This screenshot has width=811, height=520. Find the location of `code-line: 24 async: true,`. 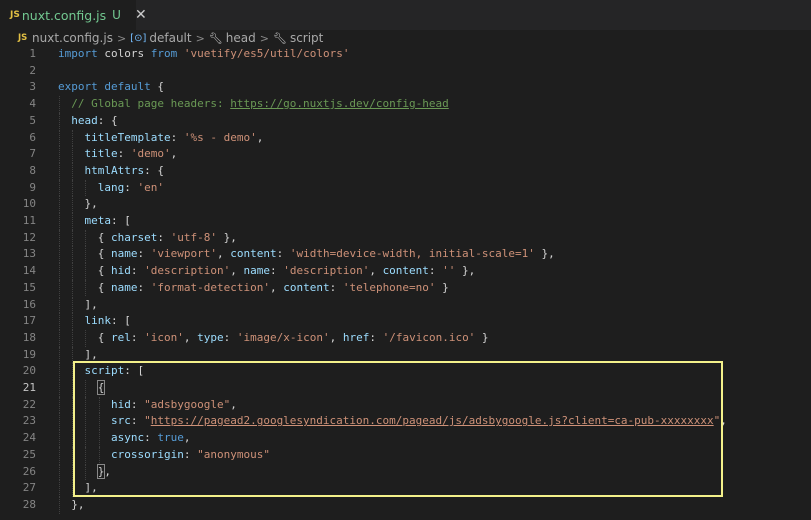

code-line: 24 async: true, is located at coordinates (405, 438).